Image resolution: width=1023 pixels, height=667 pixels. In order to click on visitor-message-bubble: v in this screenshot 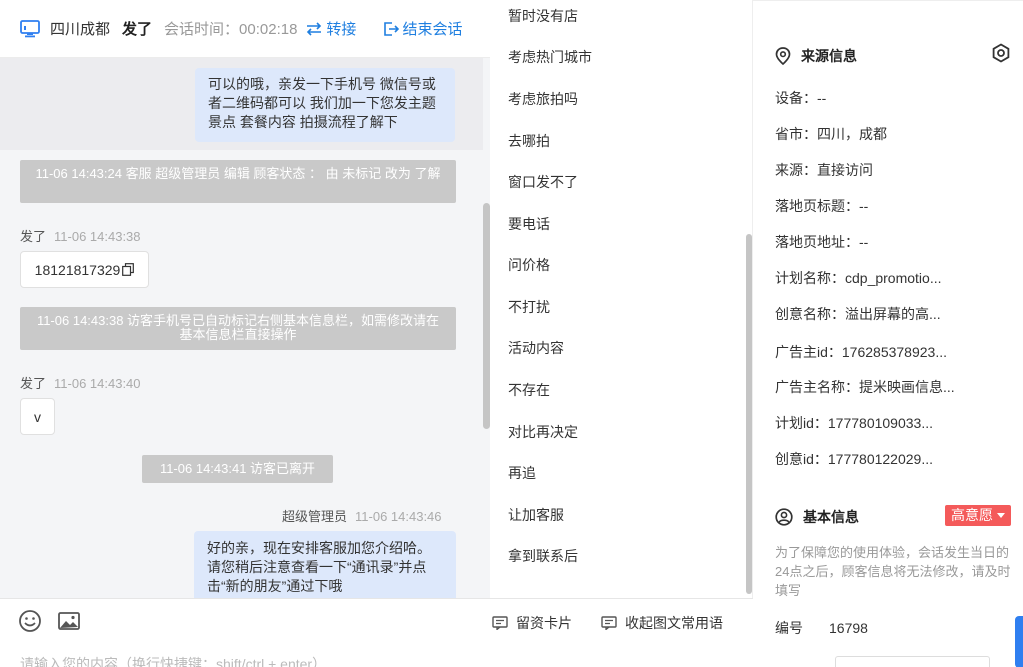, I will do `click(37, 416)`.